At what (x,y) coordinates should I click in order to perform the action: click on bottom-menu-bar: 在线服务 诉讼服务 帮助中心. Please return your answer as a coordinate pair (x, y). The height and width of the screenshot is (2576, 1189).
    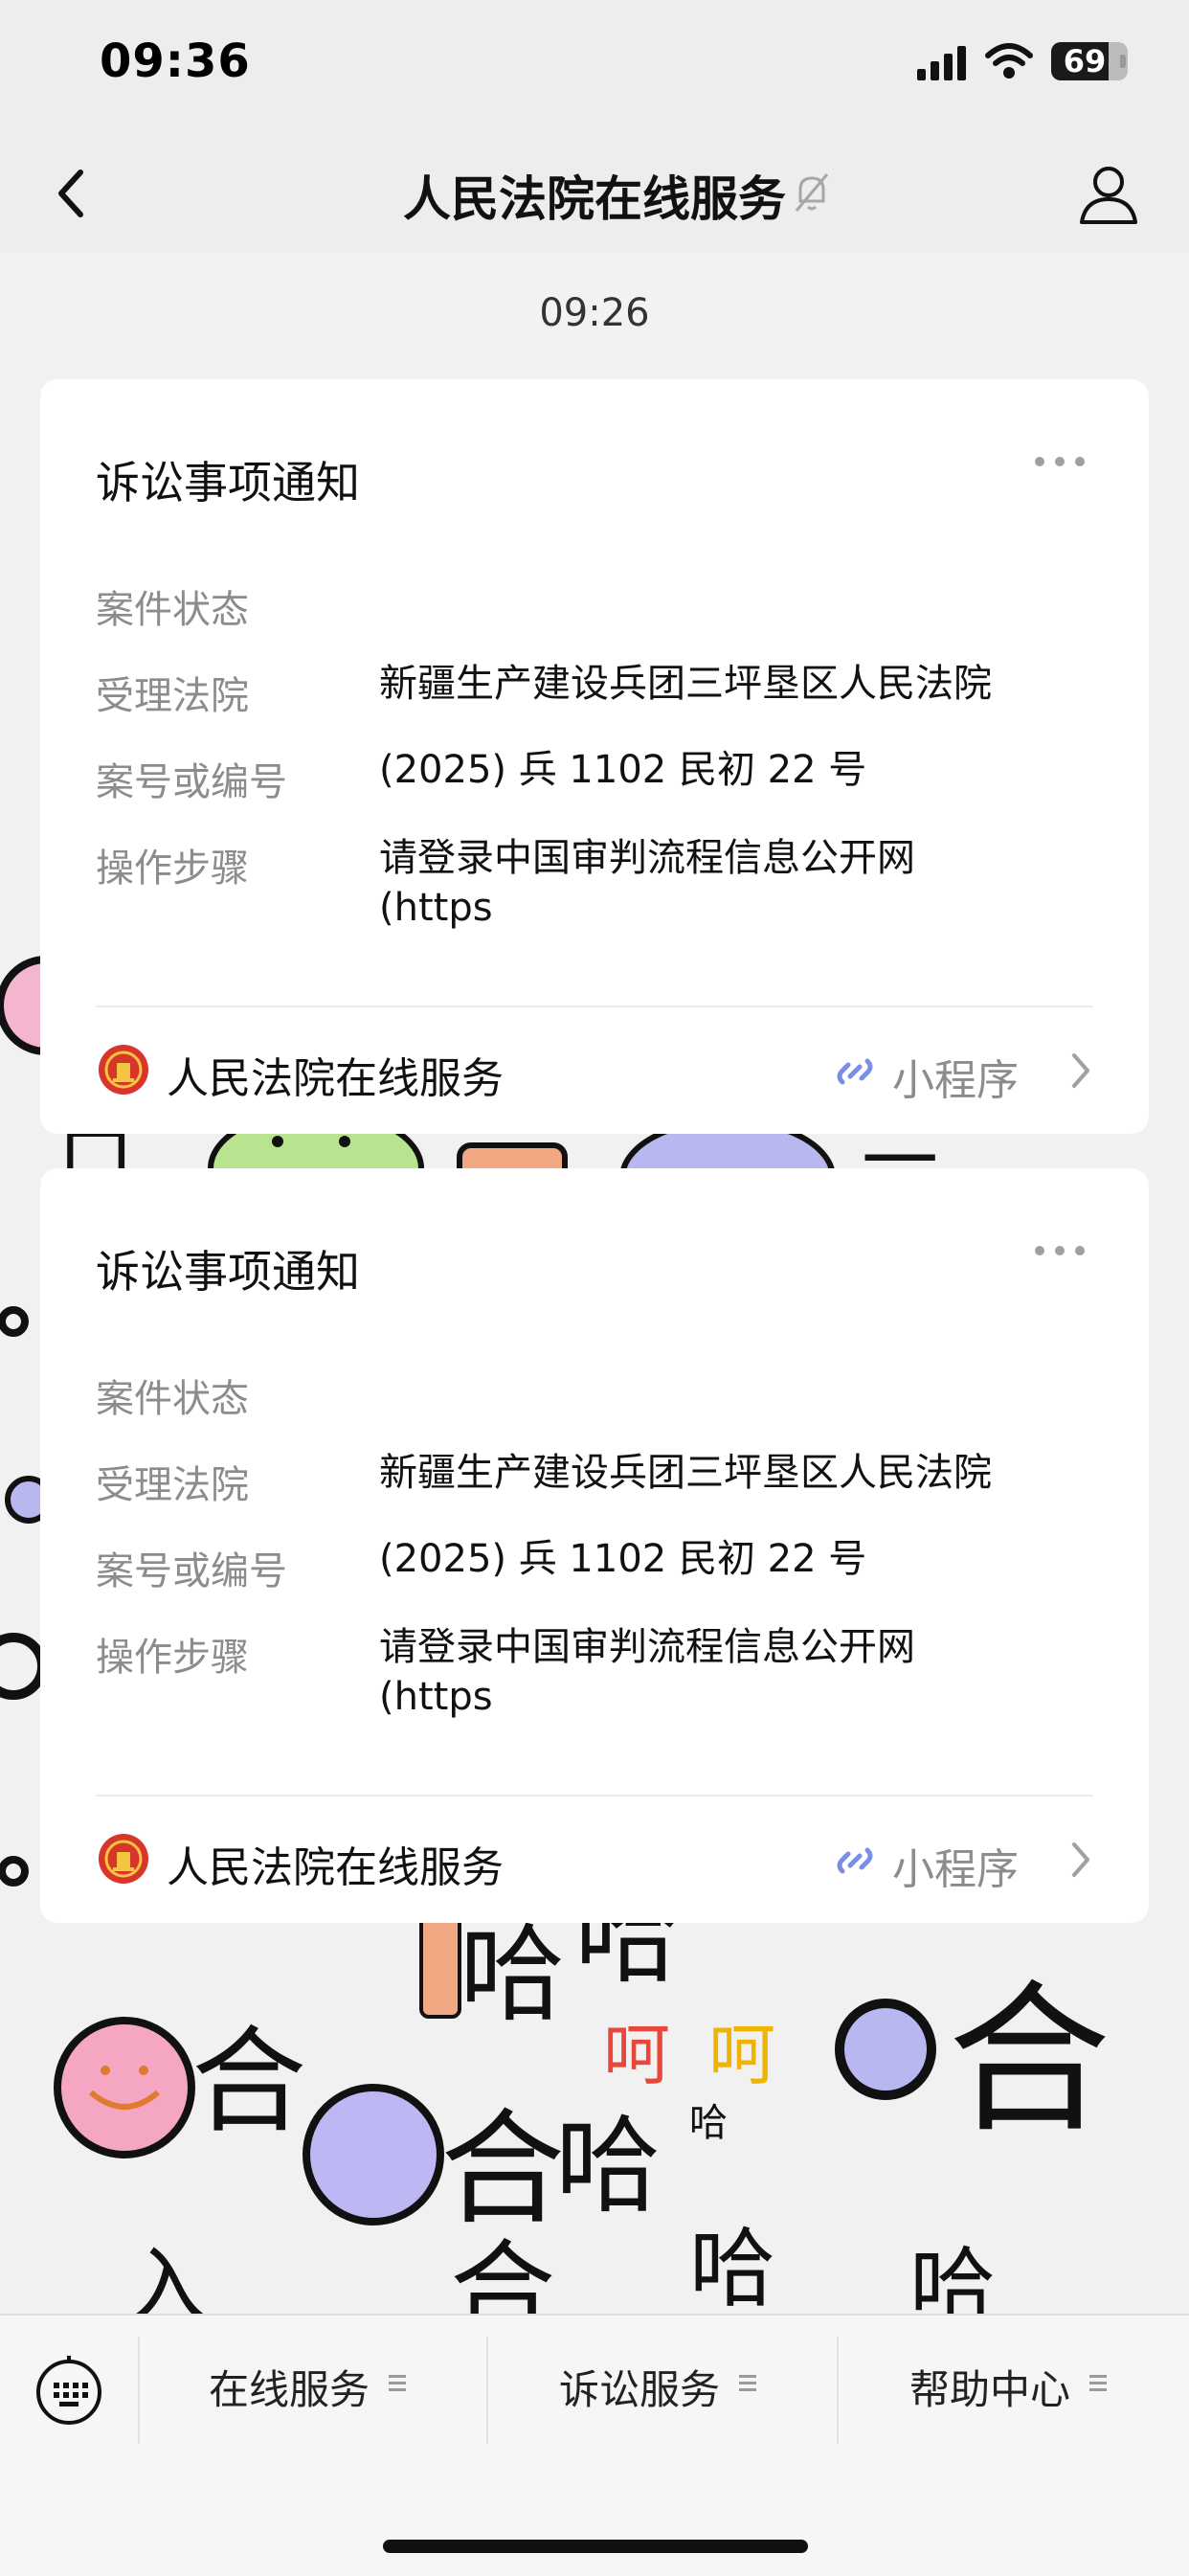
    Looking at the image, I should click on (594, 2445).